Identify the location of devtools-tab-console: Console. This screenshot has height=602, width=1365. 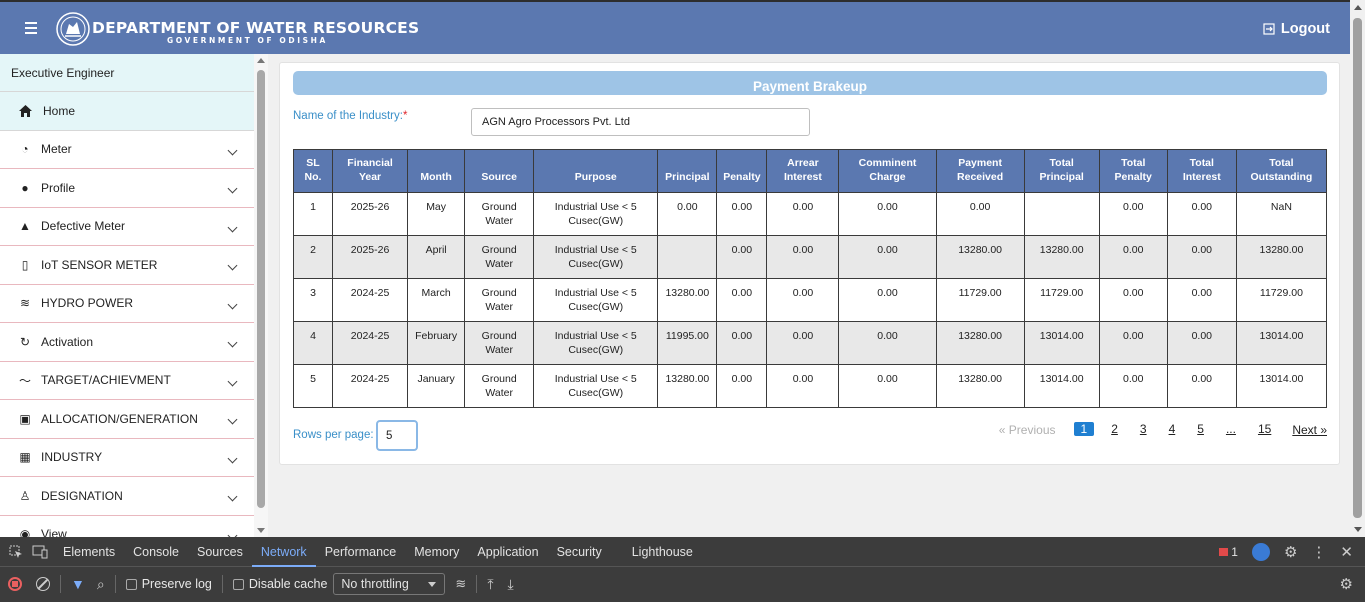
(156, 552).